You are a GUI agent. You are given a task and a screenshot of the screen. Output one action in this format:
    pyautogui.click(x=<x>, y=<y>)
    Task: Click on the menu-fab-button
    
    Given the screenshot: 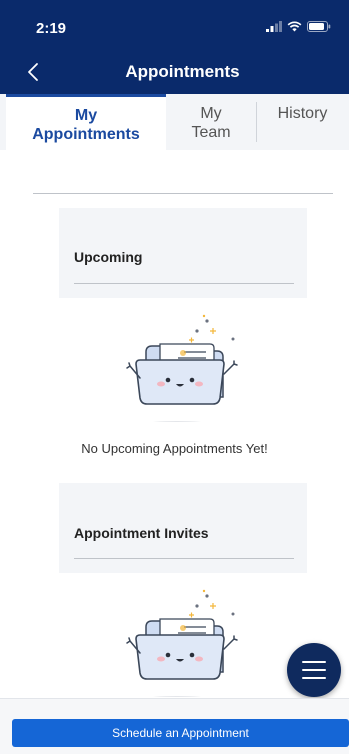 What is the action you would take?
    pyautogui.click(x=314, y=670)
    